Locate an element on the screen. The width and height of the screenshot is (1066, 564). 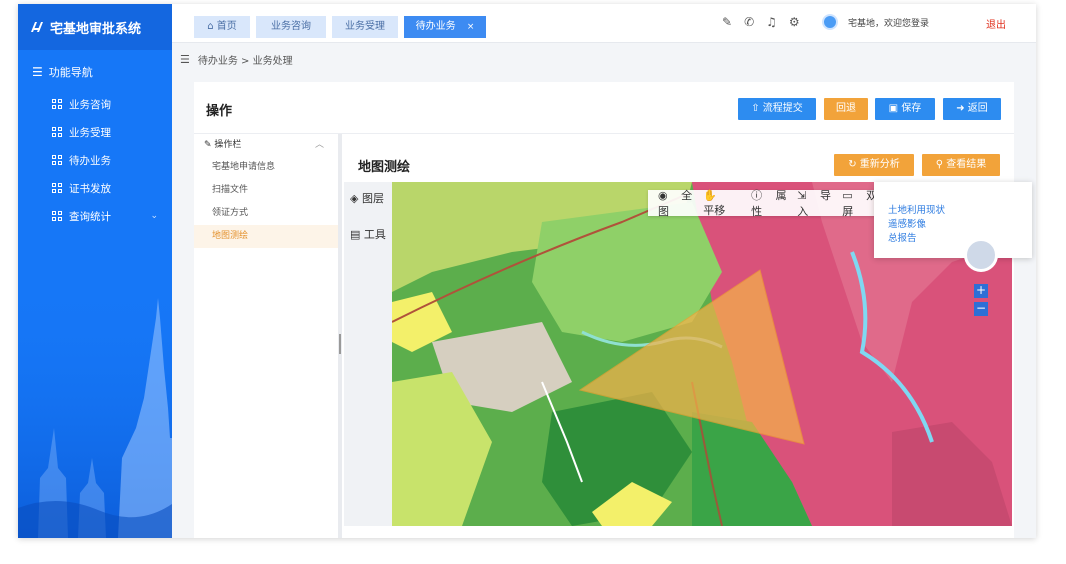
tab-accept: 业务受理 is located at coordinates (365, 27).